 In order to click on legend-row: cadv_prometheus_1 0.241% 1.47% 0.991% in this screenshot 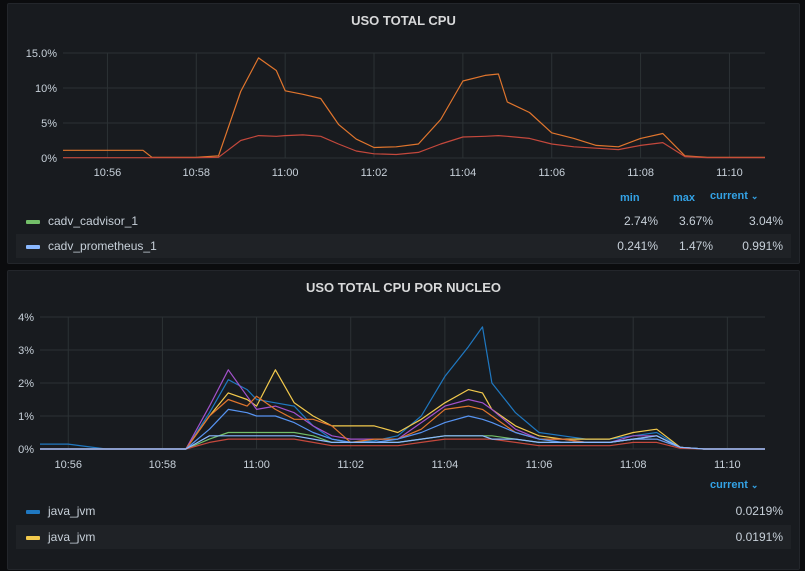, I will do `click(403, 246)`.